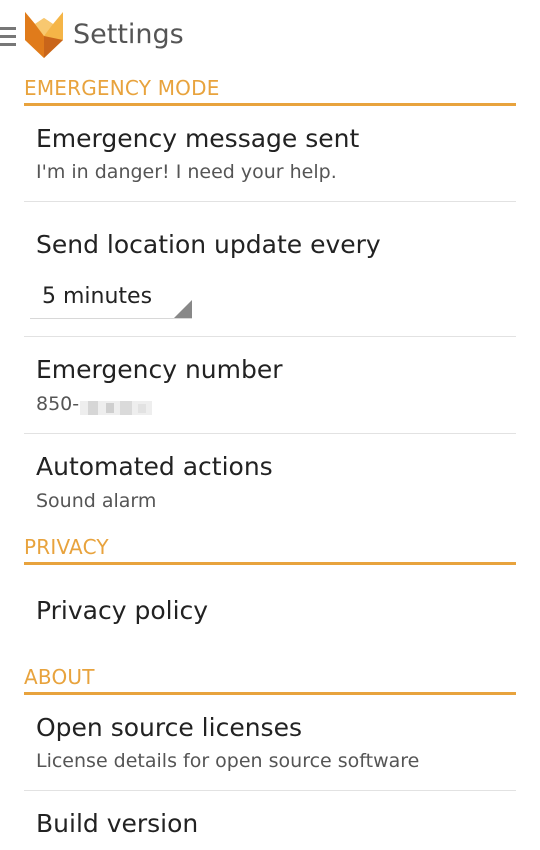 The height and width of the screenshot is (850, 540). I want to click on section-header-emergency-mode: EMERGENCY MODE, so click(270, 90).